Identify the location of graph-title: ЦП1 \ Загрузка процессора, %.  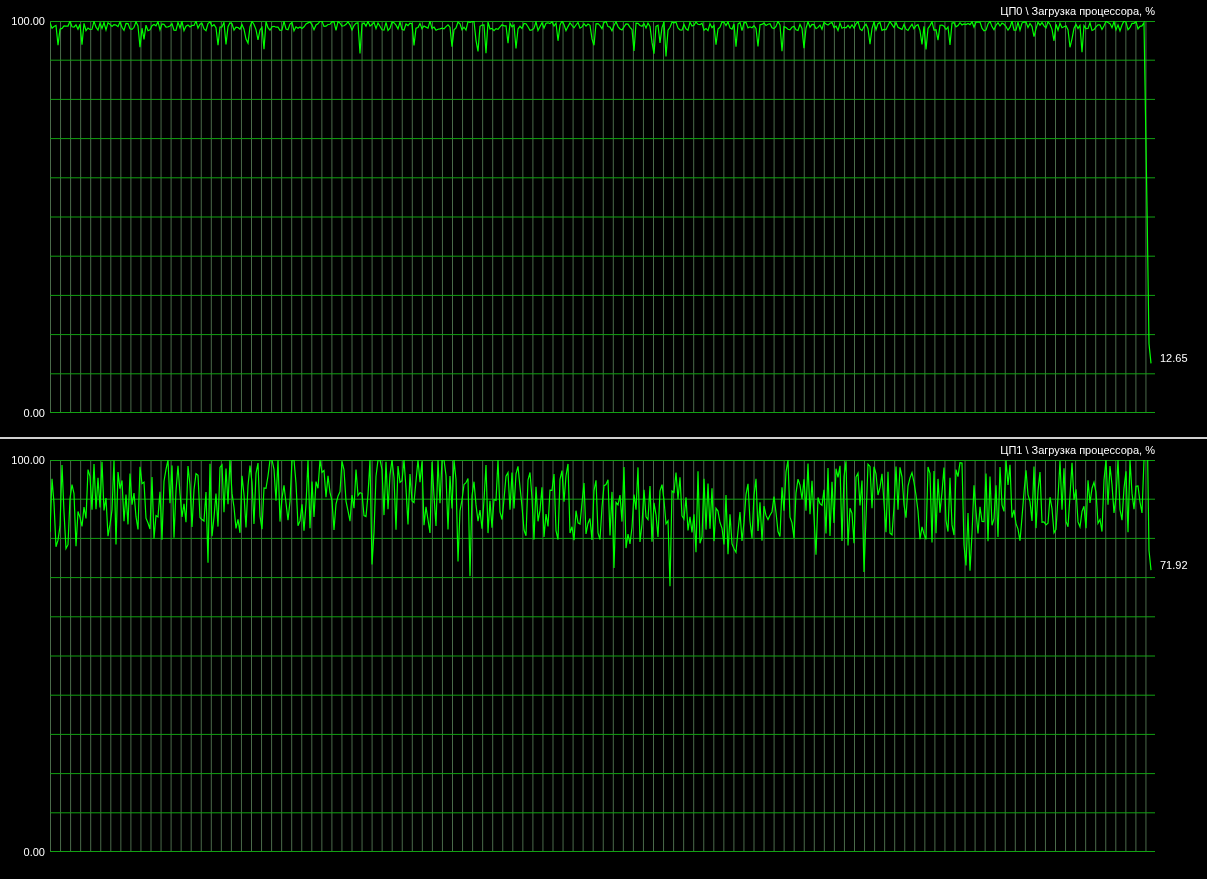
(1077, 449).